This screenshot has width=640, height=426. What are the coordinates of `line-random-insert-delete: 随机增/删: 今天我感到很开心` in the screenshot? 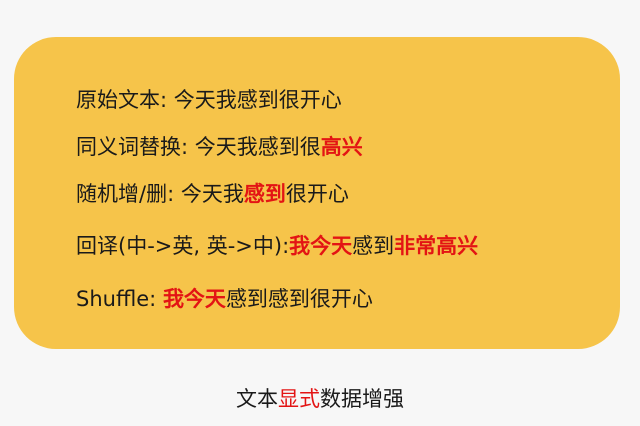 It's located at (212, 194).